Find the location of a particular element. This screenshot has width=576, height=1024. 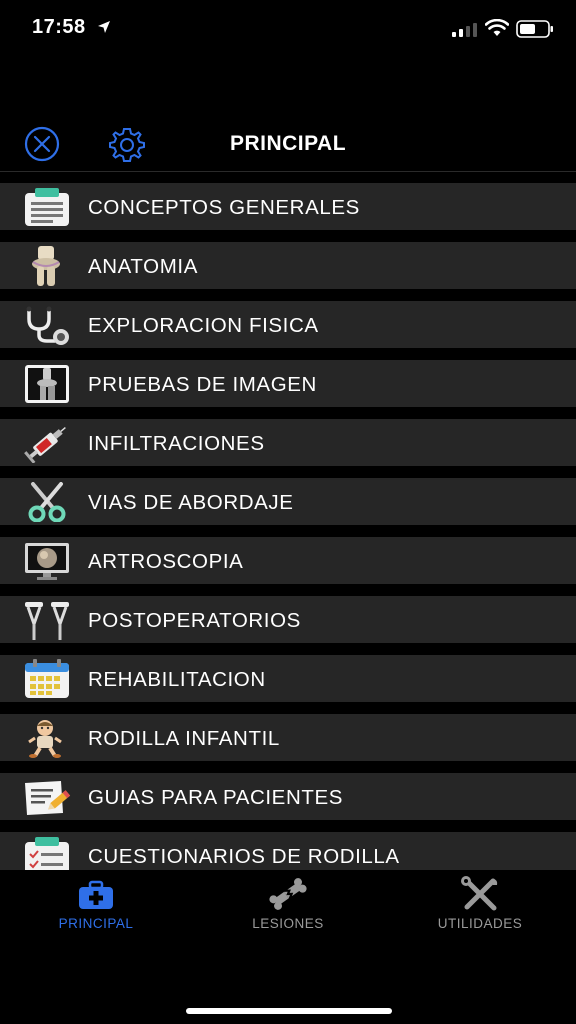

clipboard-icon is located at coordinates (47, 207).